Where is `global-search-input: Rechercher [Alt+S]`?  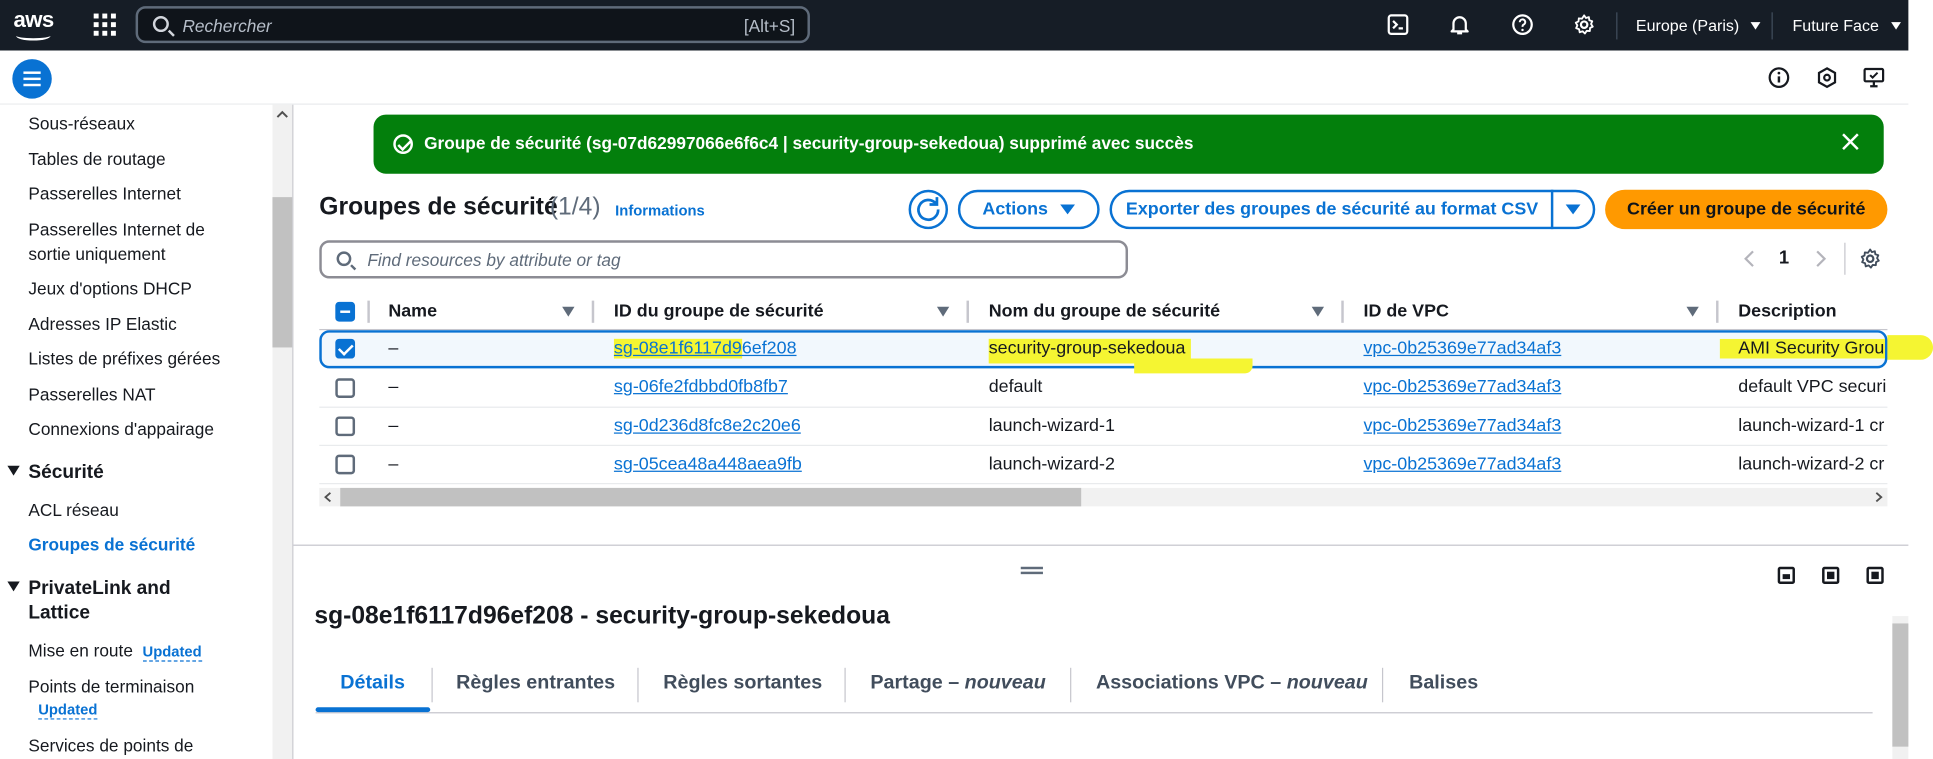
global-search-input: Rechercher [Alt+S] is located at coordinates (472, 25).